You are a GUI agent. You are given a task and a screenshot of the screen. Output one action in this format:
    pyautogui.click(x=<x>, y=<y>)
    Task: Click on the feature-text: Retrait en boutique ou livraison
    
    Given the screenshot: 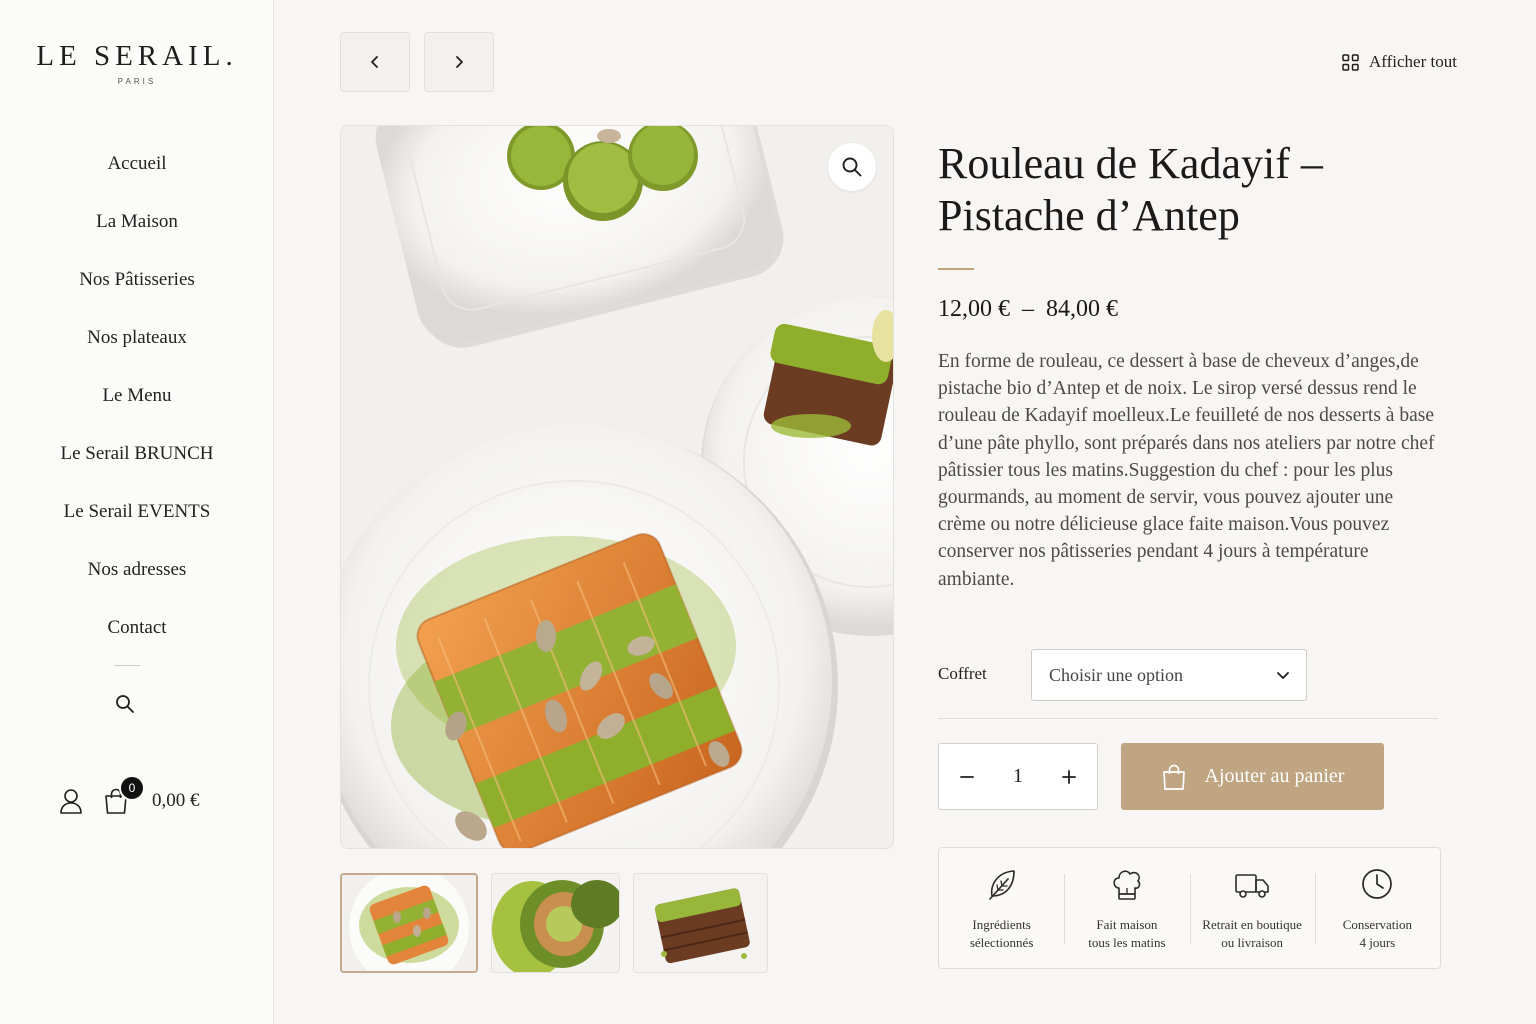 What is the action you would take?
    pyautogui.click(x=1252, y=933)
    